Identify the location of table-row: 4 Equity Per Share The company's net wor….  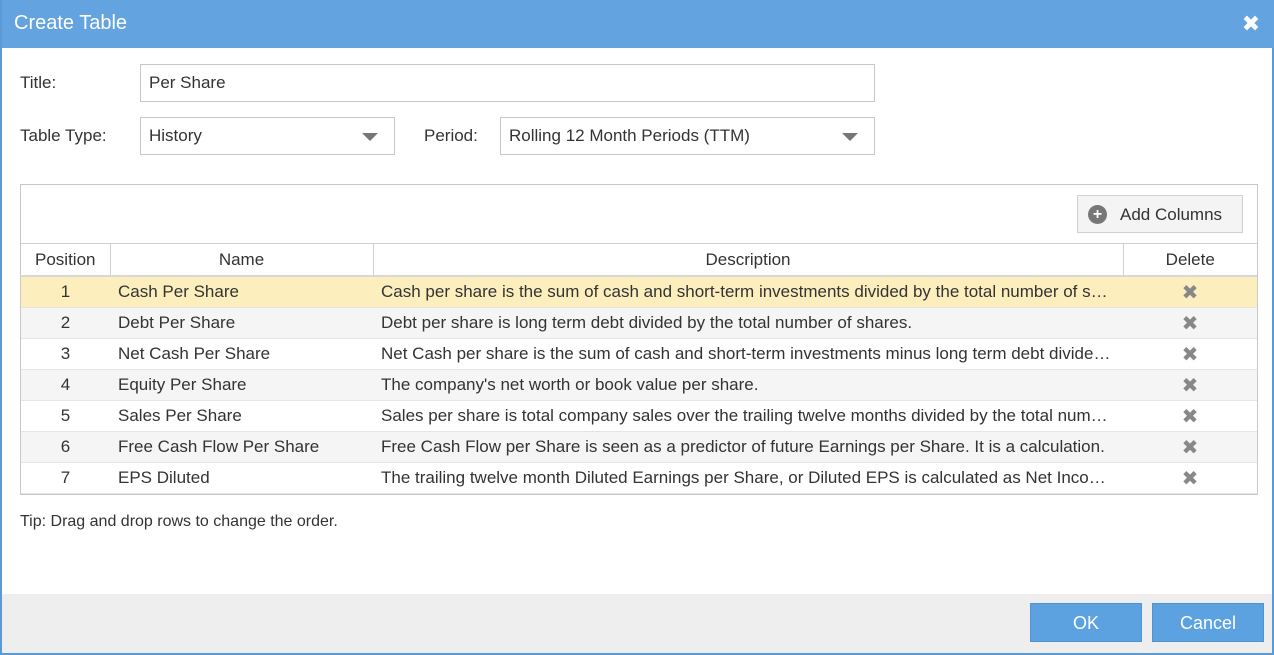
(639, 385).